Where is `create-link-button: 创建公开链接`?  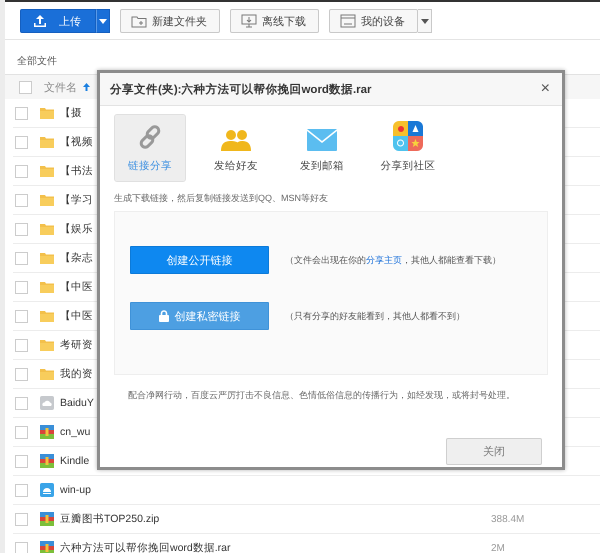 create-link-button: 创建公开链接 is located at coordinates (199, 260).